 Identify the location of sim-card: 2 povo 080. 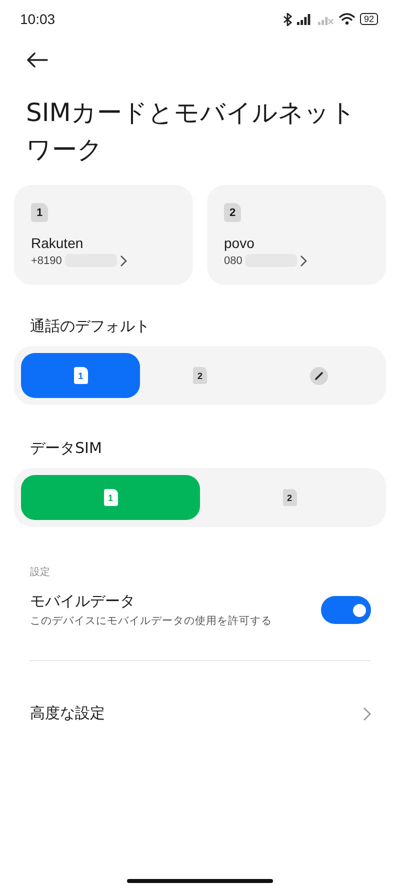
(296, 235).